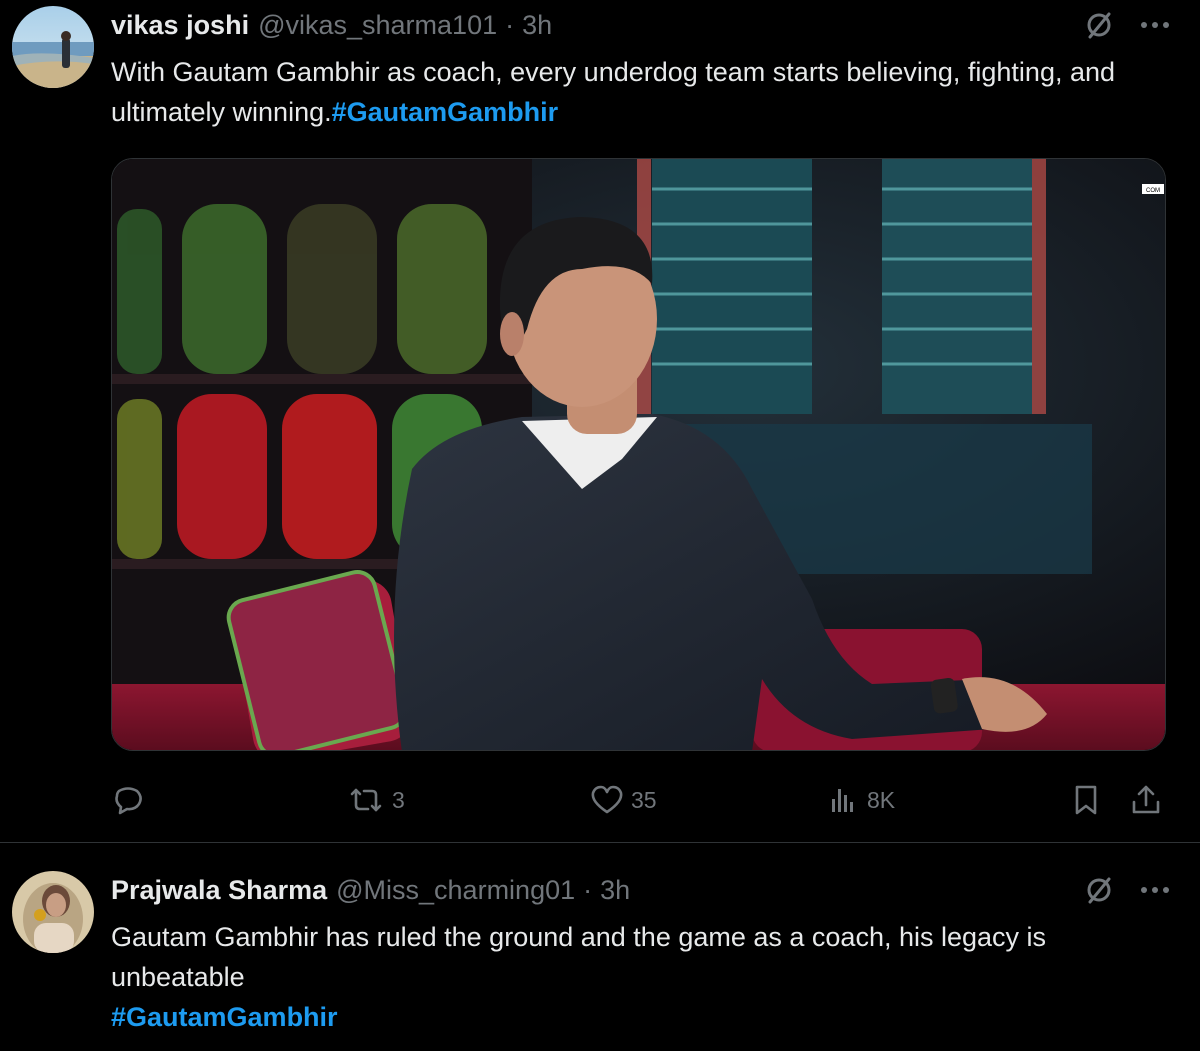 The width and height of the screenshot is (1200, 1051). Describe the element at coordinates (644, 799) in the screenshot. I see `like-count: 35` at that location.